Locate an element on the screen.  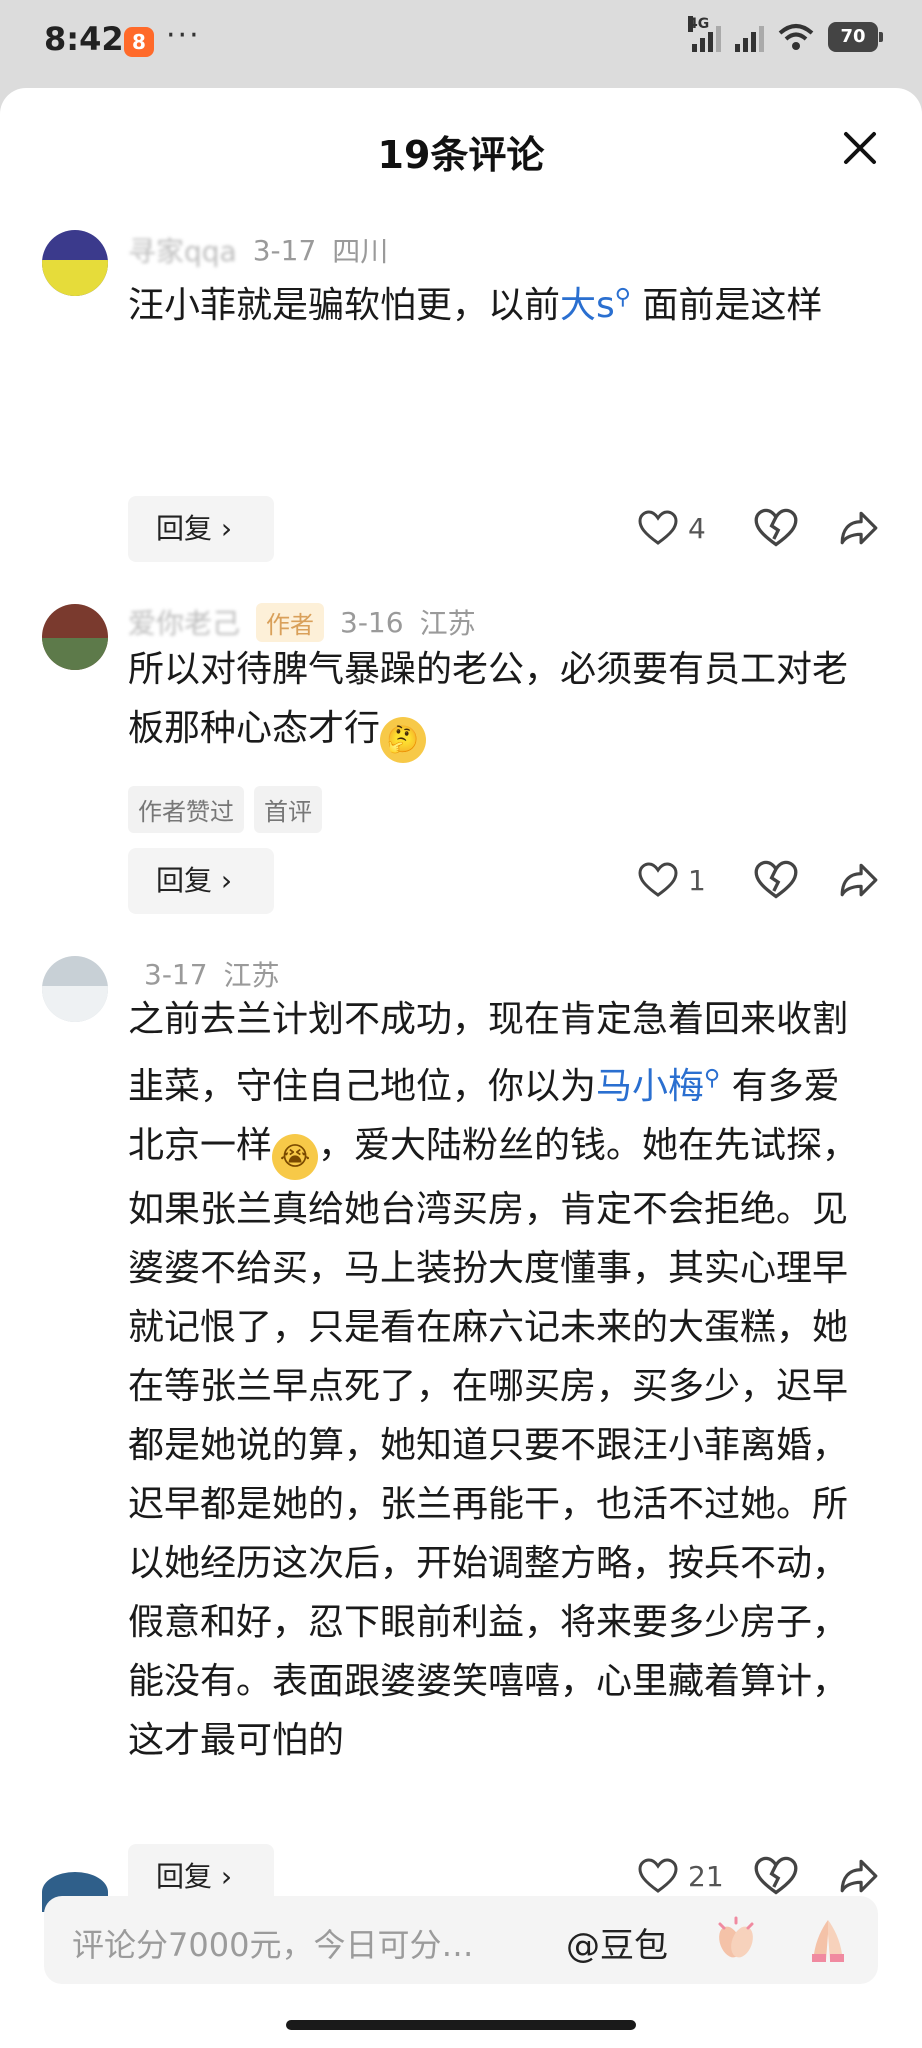
like-button: 1 is located at coordinates (686, 880).